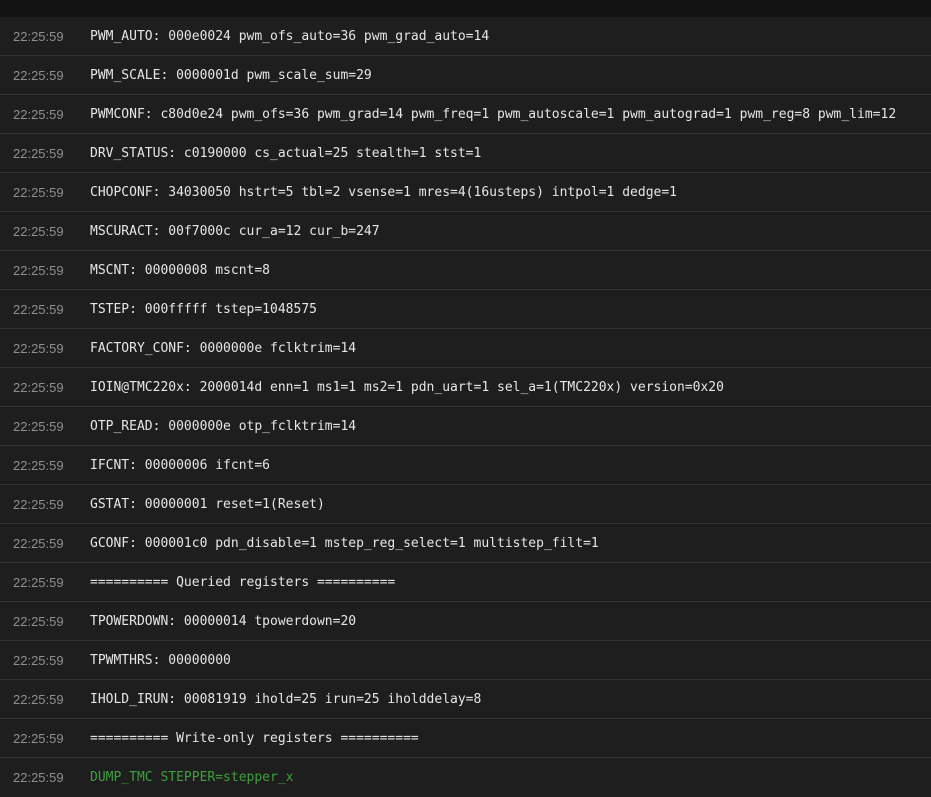 Image resolution: width=931 pixels, height=797 pixels. I want to click on line-text: TPWMTHRS: 00000000, so click(160, 660).